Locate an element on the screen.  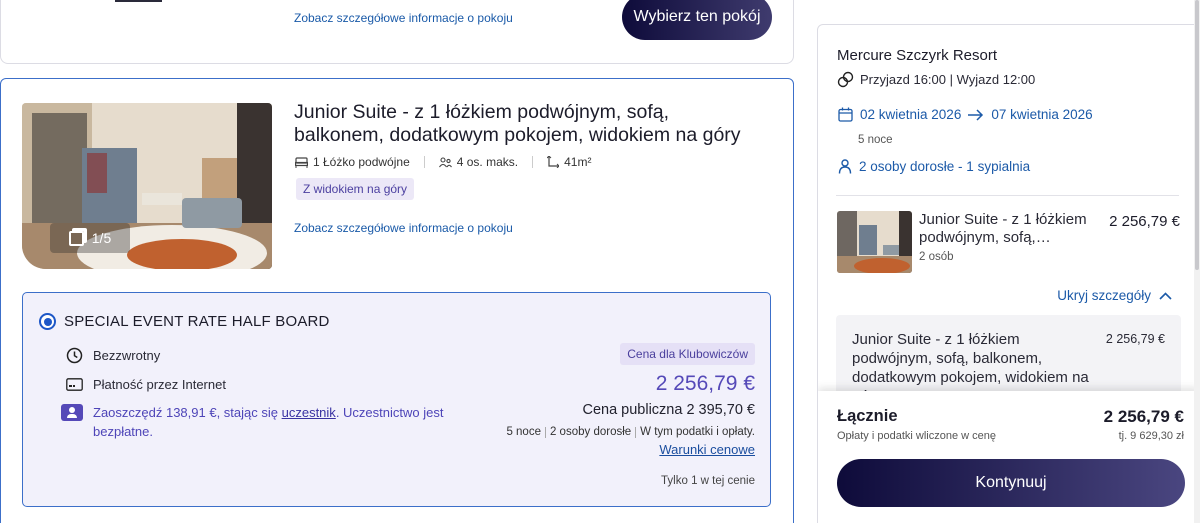
adults-info: 2 osoby dorosłe is located at coordinates (590, 432).